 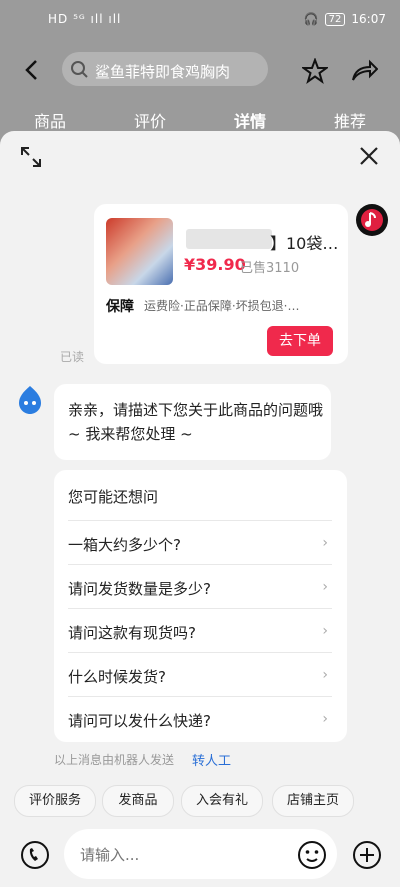 What do you see at coordinates (150, 120) in the screenshot?
I see `tab-reviews: 评价` at bounding box center [150, 120].